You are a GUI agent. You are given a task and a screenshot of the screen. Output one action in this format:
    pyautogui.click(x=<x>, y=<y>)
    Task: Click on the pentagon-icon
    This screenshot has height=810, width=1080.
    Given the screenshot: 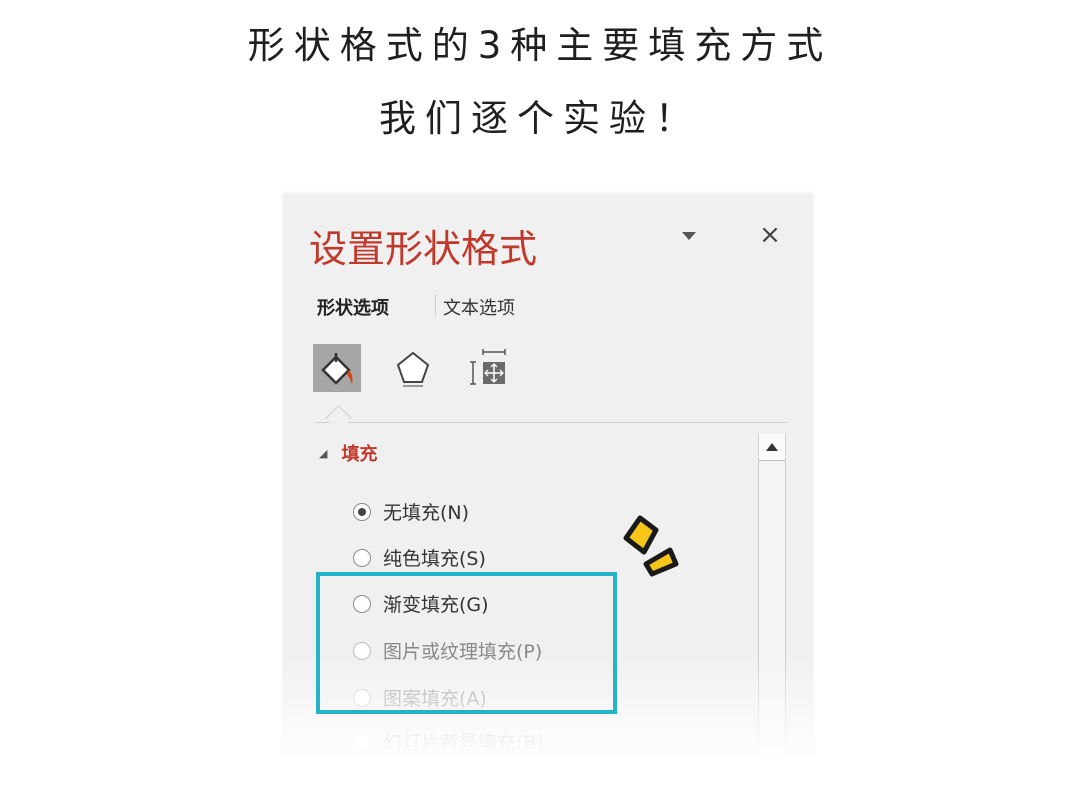 What is the action you would take?
    pyautogui.click(x=413, y=369)
    